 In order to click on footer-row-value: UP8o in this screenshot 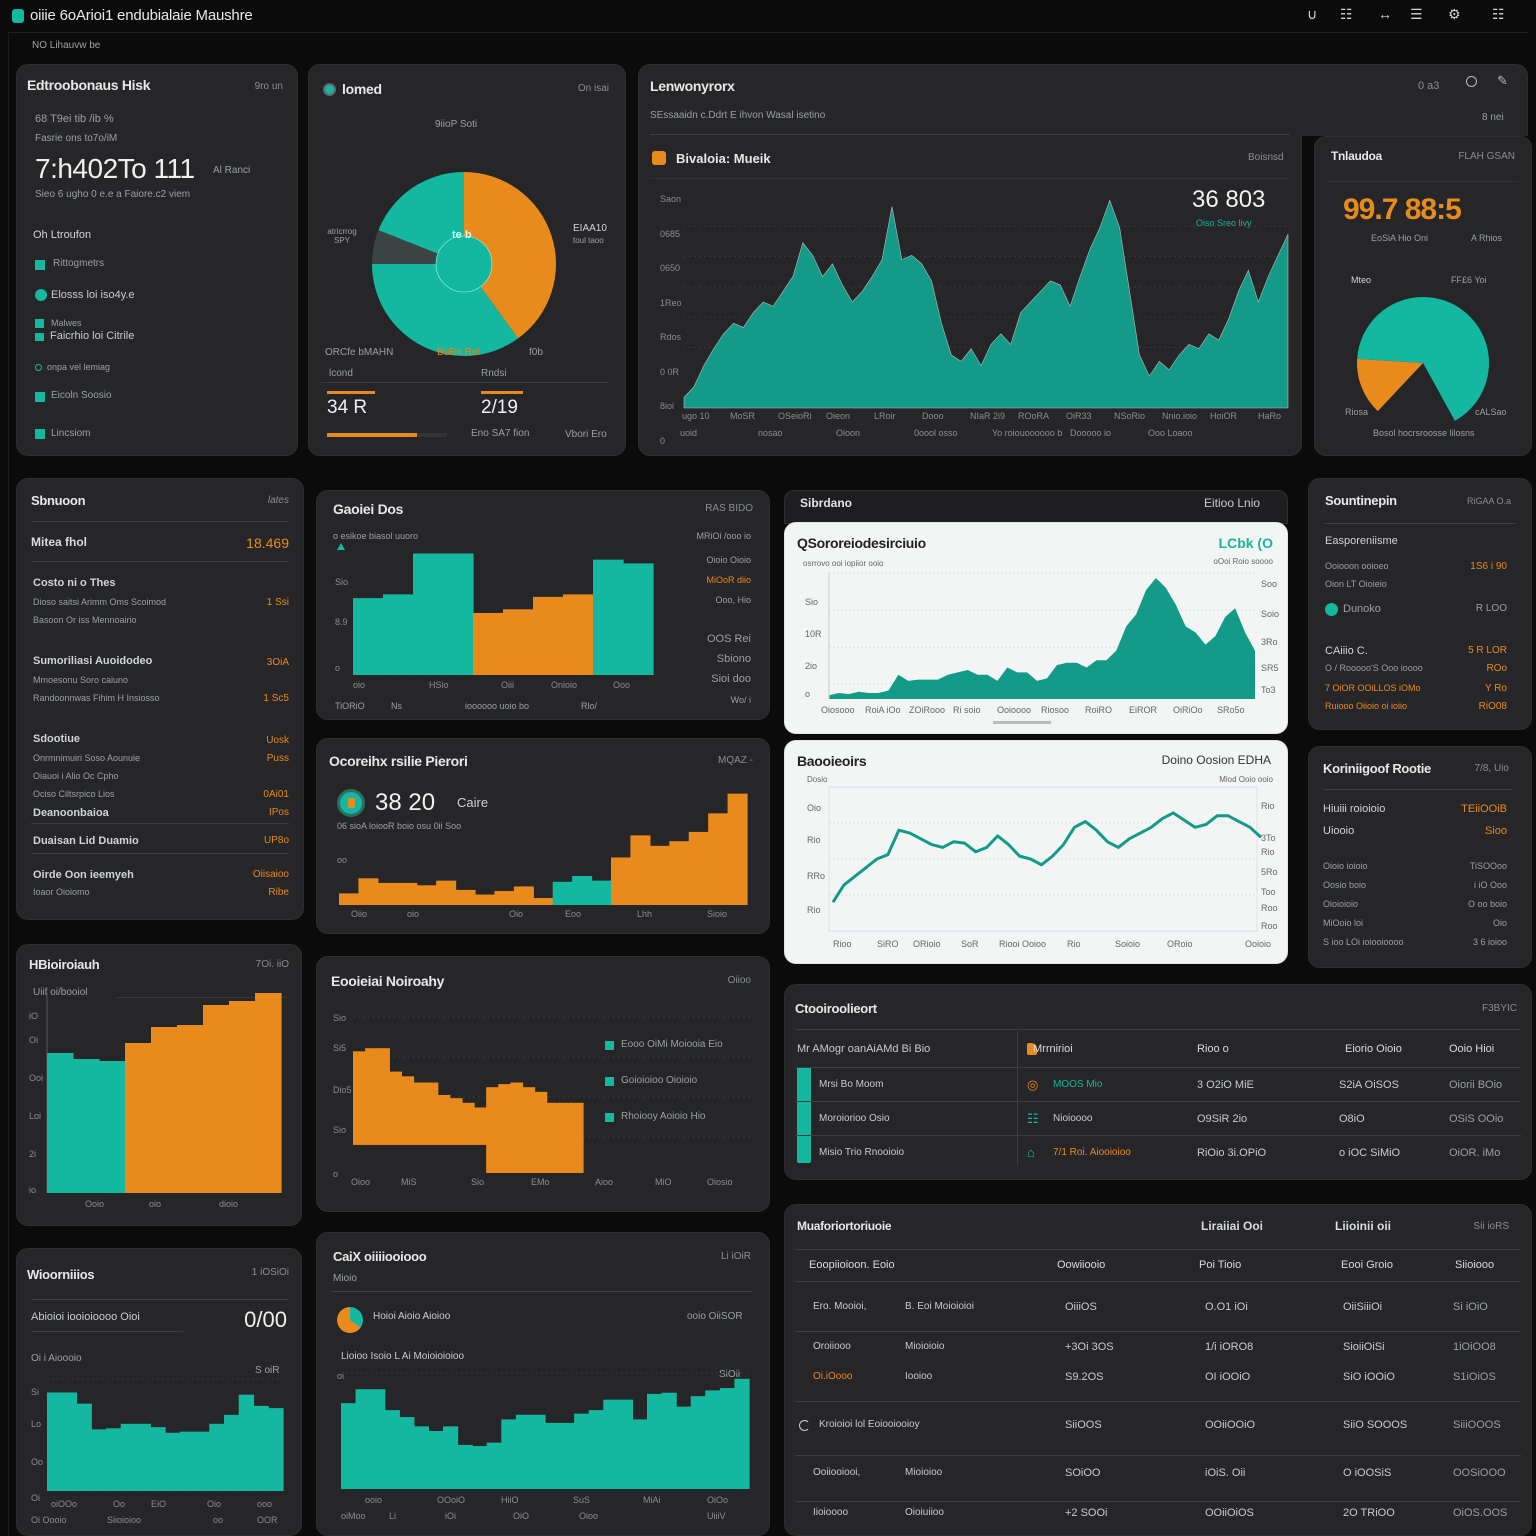, I will do `click(276, 840)`.